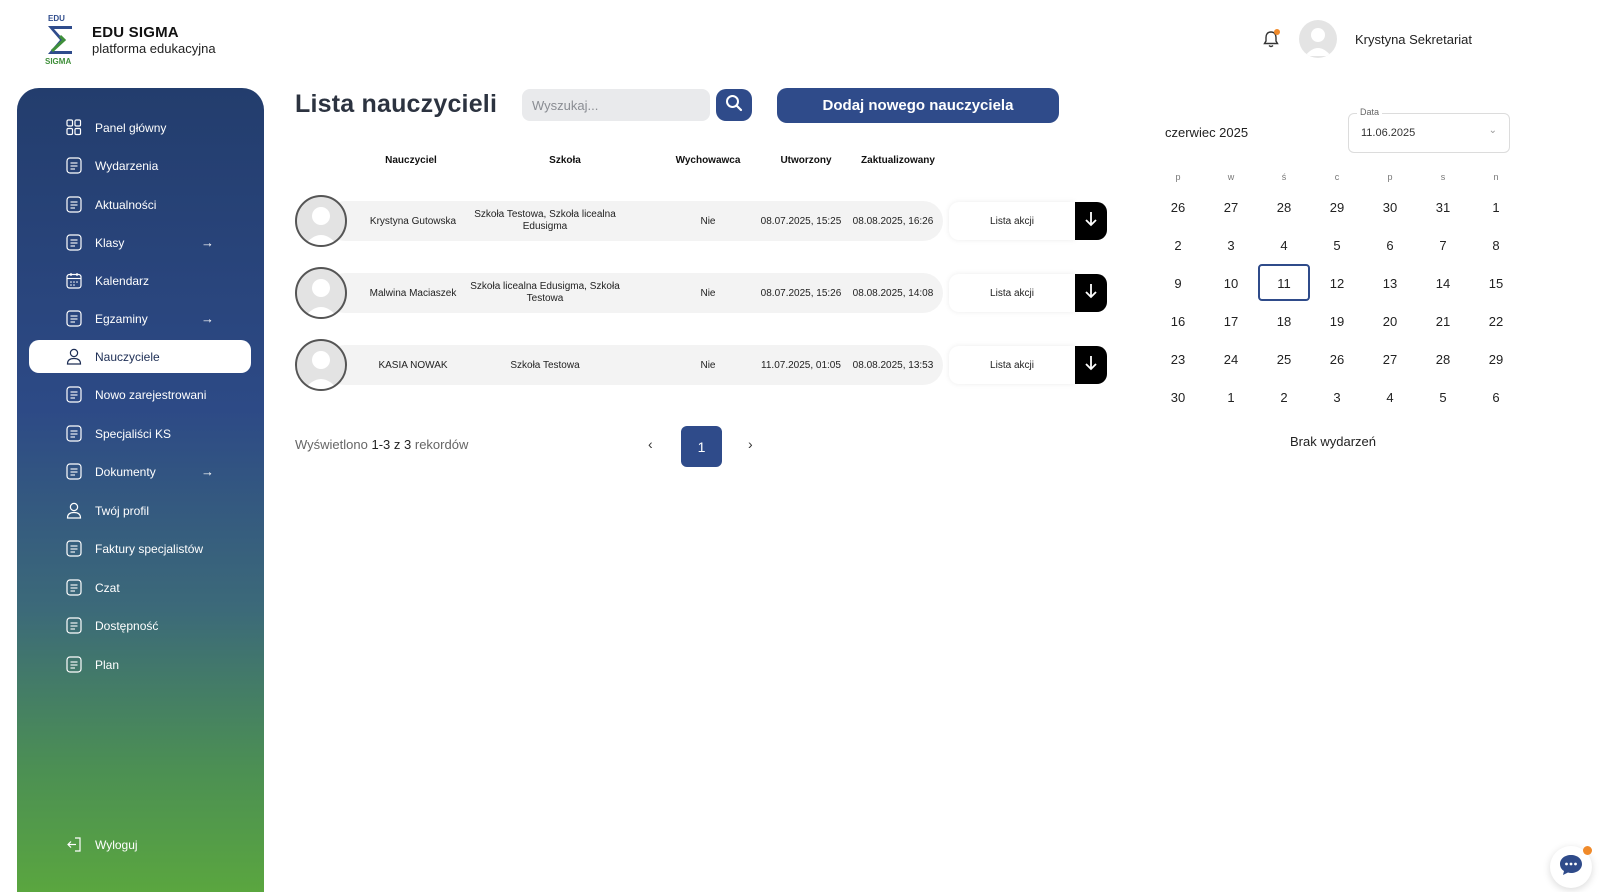 Image resolution: width=1600 pixels, height=892 pixels. Describe the element at coordinates (381, 444) in the screenshot. I see `records-info: Wyświetlono 1-3 z 3 rekordów` at that location.